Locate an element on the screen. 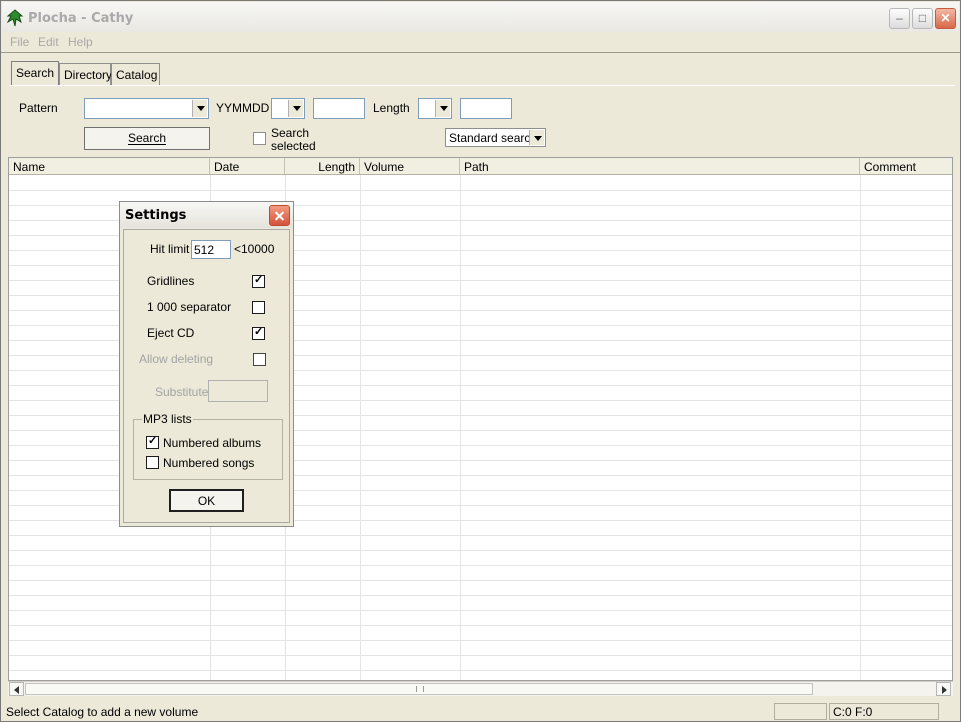  column-name-label: Name is located at coordinates (29, 167).